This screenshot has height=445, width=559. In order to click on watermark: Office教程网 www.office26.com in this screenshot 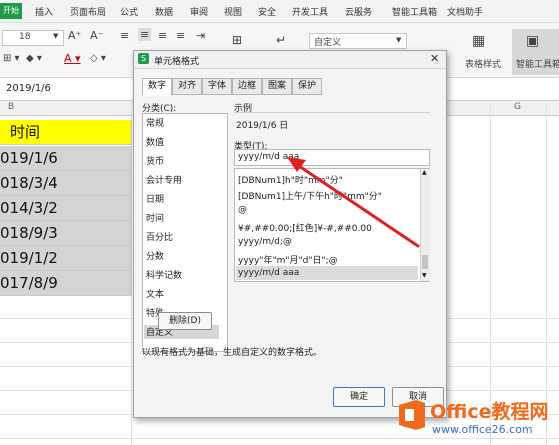, I will do `click(477, 419)`.